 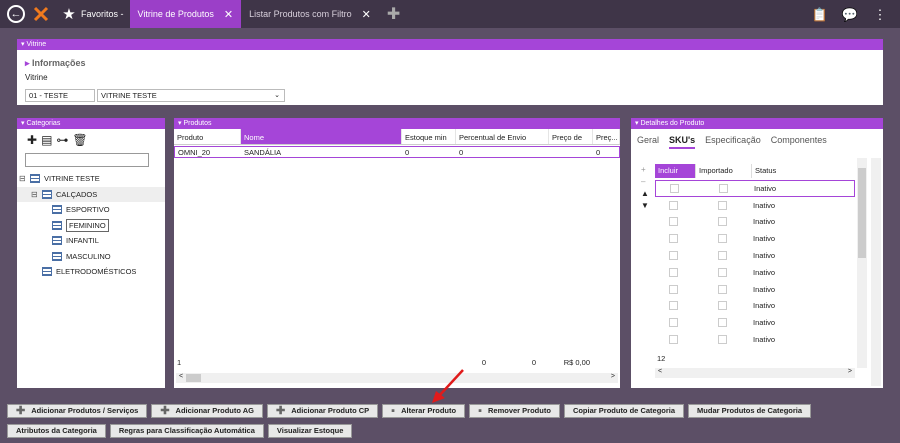 What do you see at coordinates (91, 179) in the screenshot?
I see `tree-node: ⊟ VITRINE TESTE` at bounding box center [91, 179].